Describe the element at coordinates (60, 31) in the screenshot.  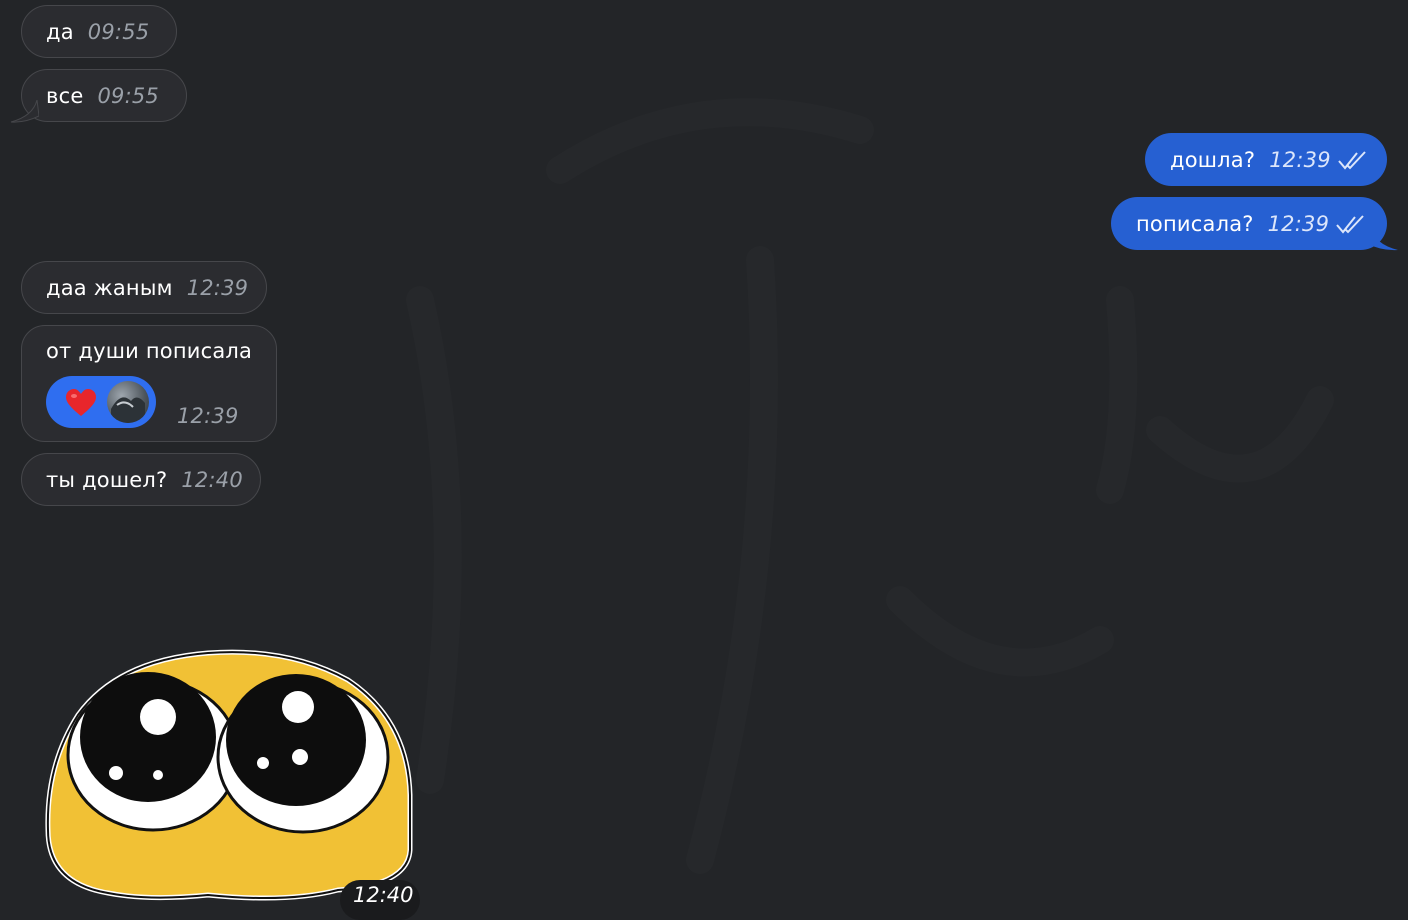
I see `message-text: да` at that location.